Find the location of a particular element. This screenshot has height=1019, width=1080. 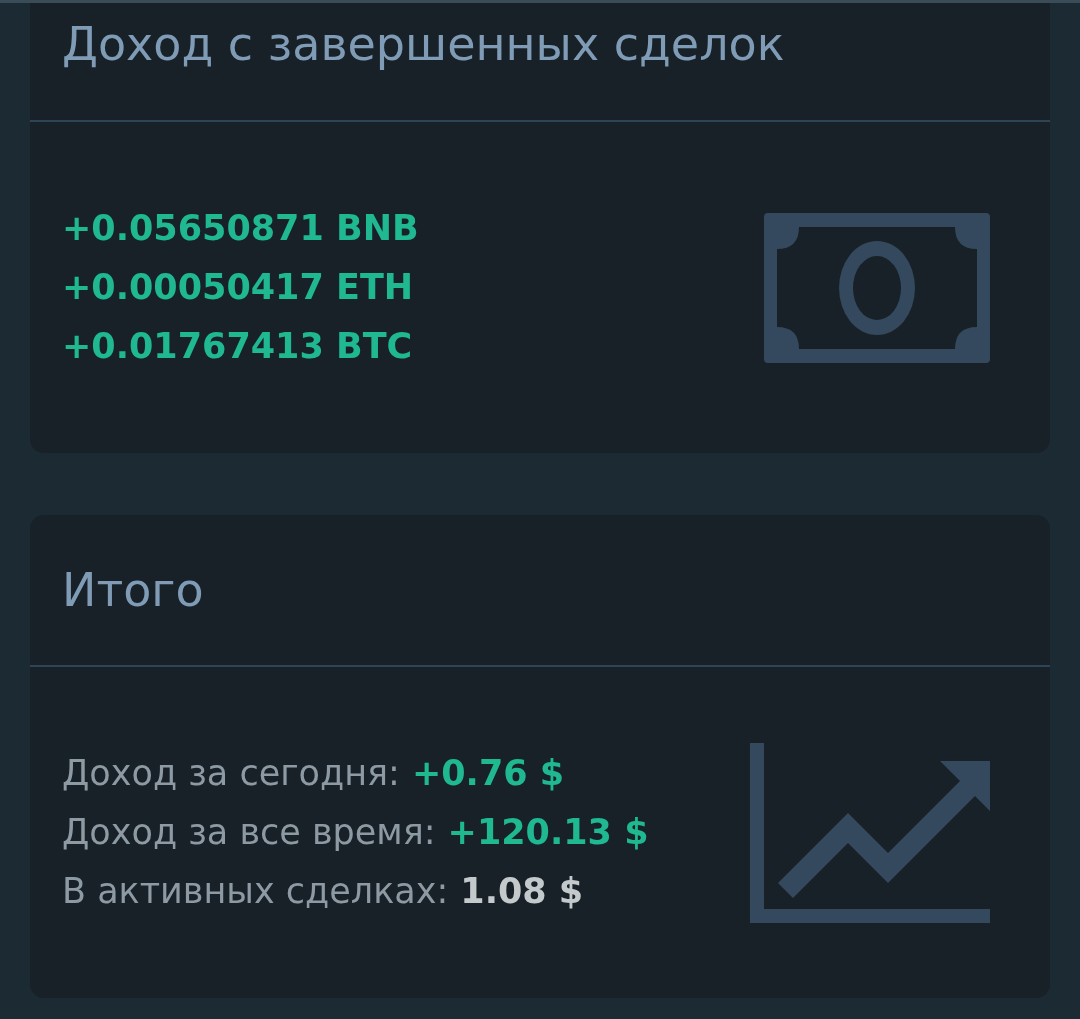

card-title: Итого is located at coordinates (133, 590).